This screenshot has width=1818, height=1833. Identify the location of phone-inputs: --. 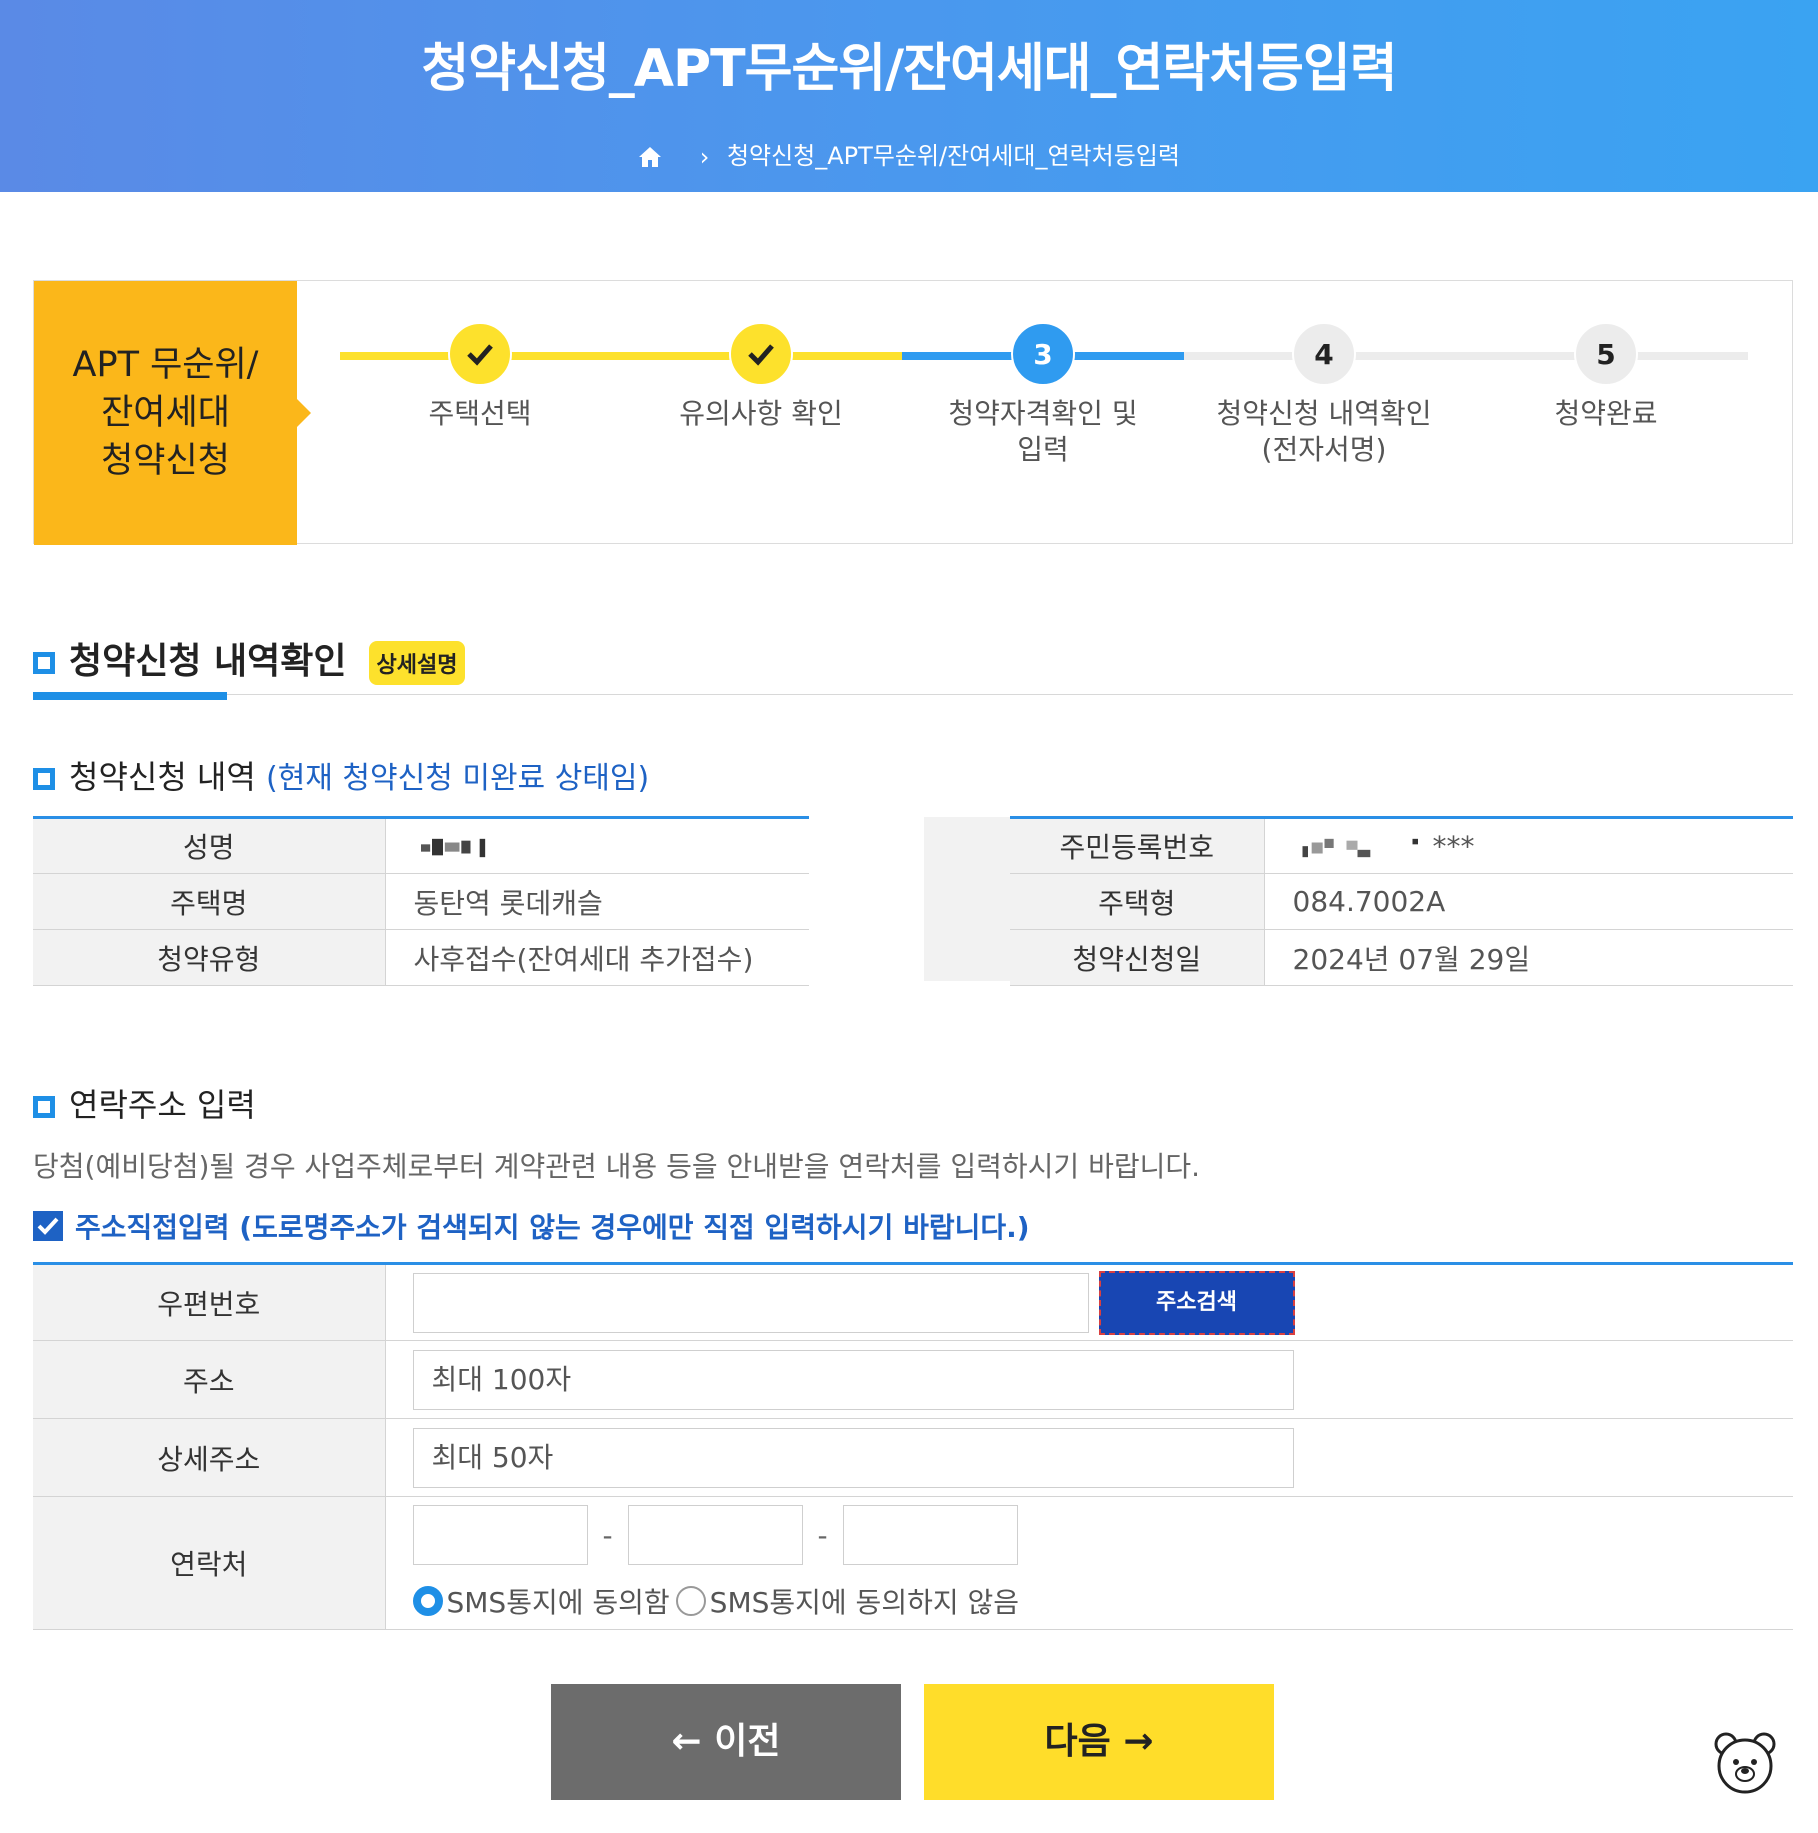
(1103, 1535).